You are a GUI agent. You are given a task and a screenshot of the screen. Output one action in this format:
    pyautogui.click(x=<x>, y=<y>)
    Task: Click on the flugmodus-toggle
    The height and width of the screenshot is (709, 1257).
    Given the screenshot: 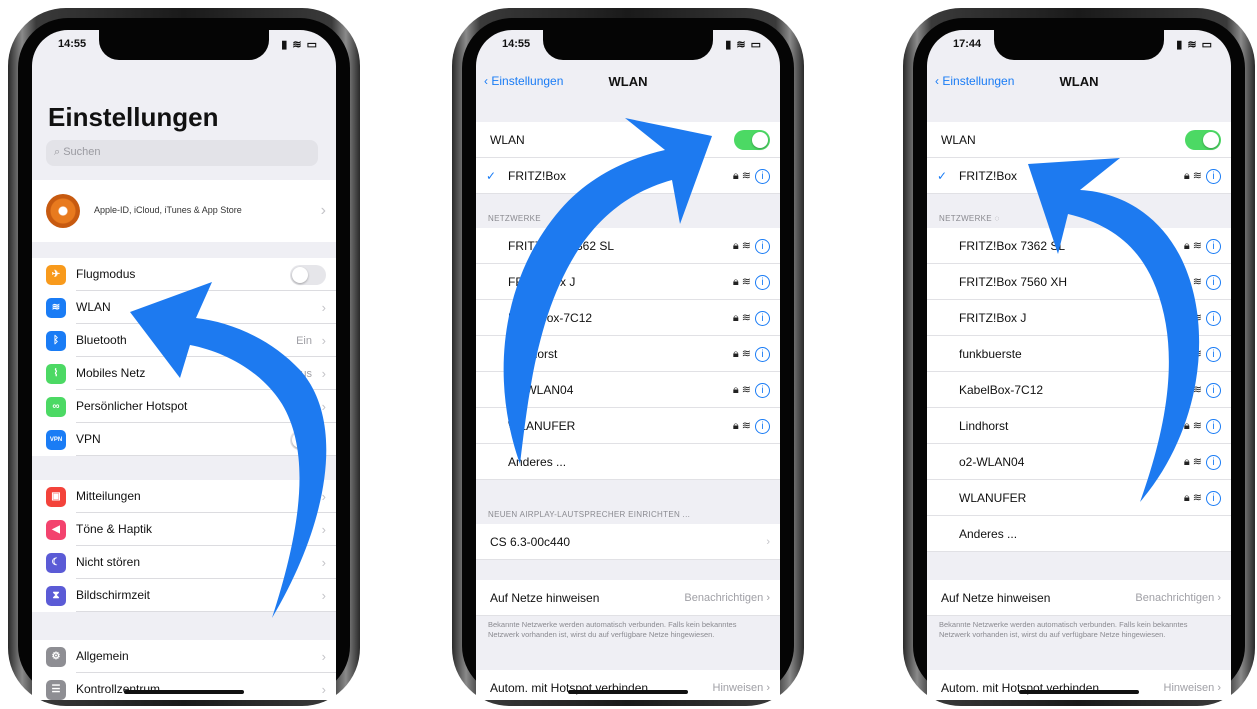 What is the action you would take?
    pyautogui.click(x=308, y=274)
    